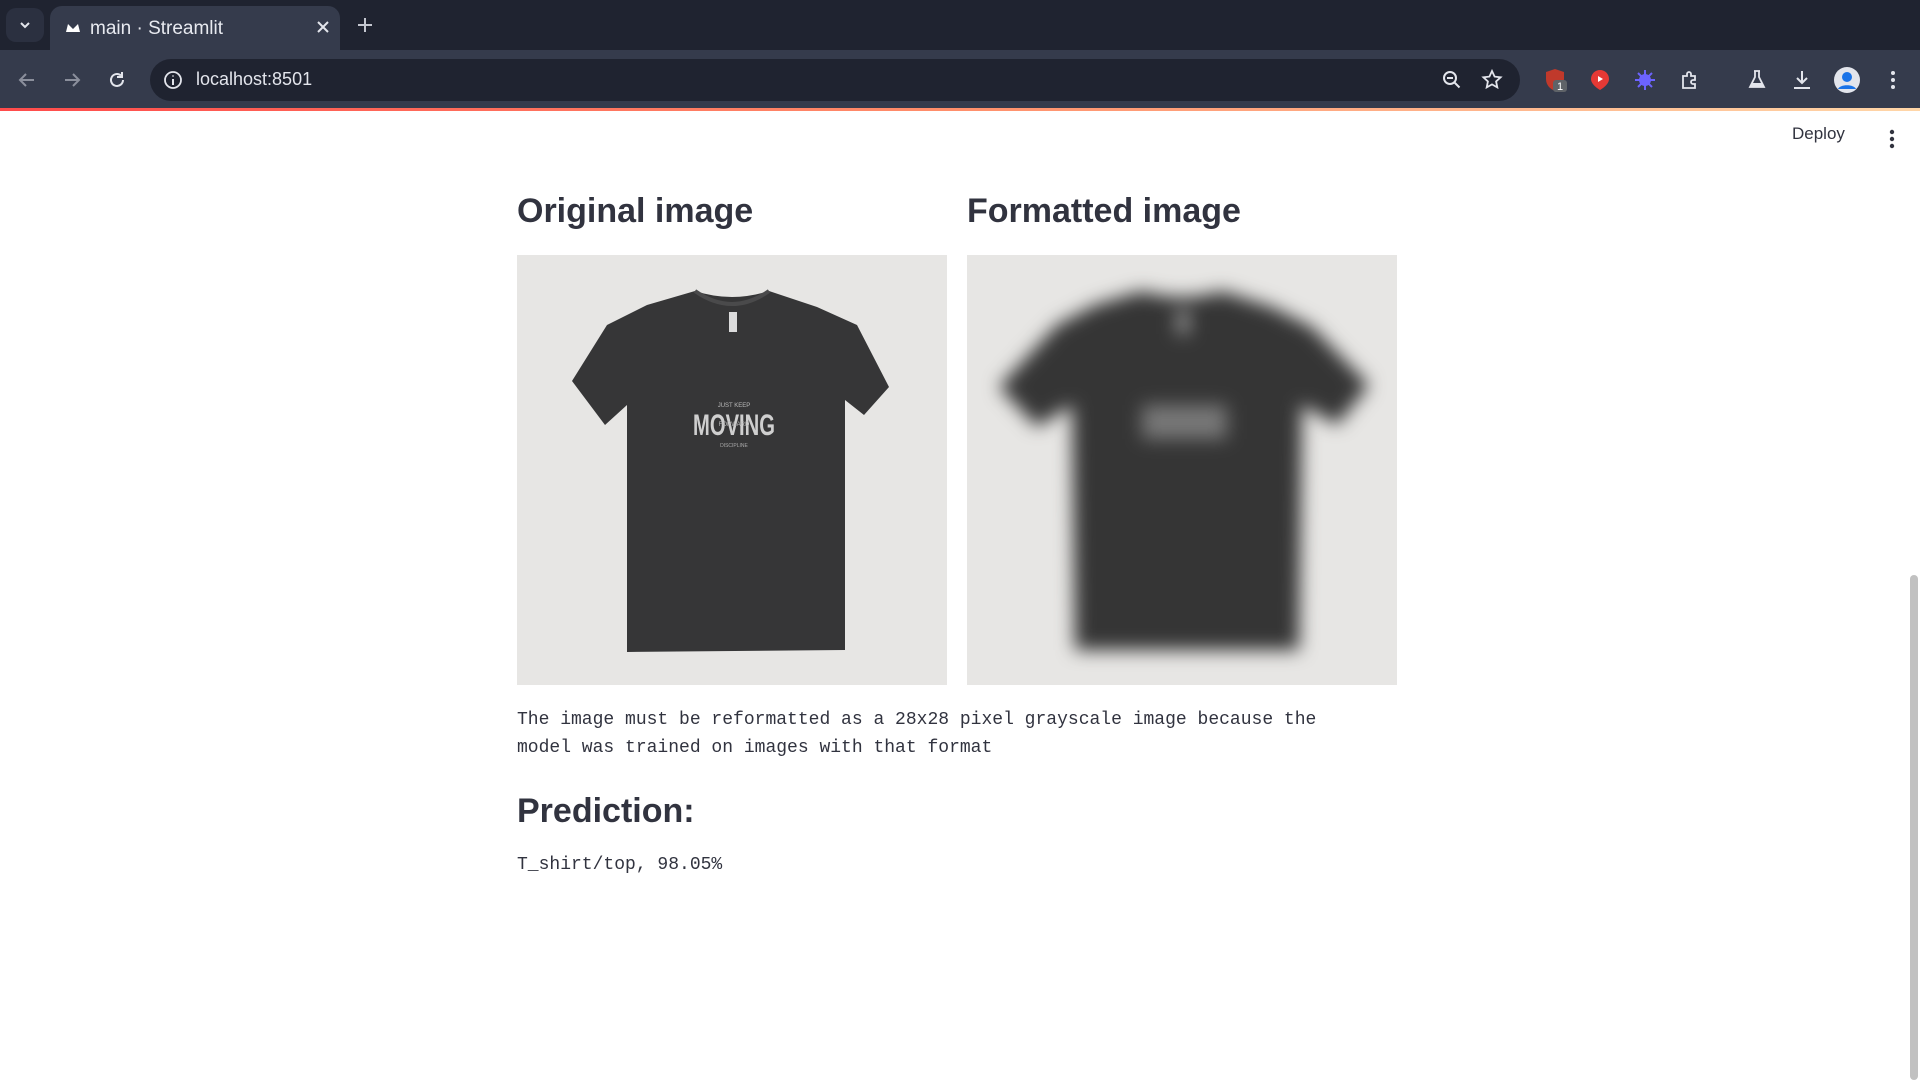 Image resolution: width=1920 pixels, height=1080 pixels. Describe the element at coordinates (323, 27) in the screenshot. I see `close-tab-icon` at that location.